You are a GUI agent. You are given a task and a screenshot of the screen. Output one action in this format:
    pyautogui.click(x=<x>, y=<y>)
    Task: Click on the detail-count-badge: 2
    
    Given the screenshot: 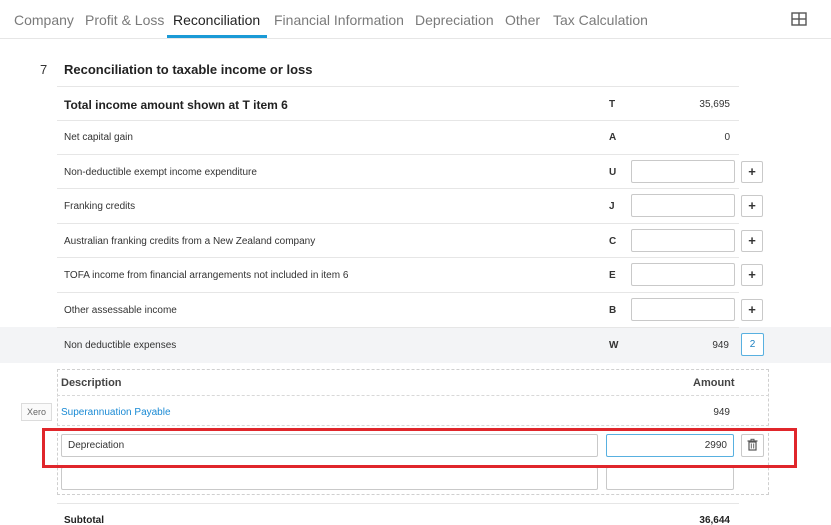 What is the action you would take?
    pyautogui.click(x=752, y=344)
    